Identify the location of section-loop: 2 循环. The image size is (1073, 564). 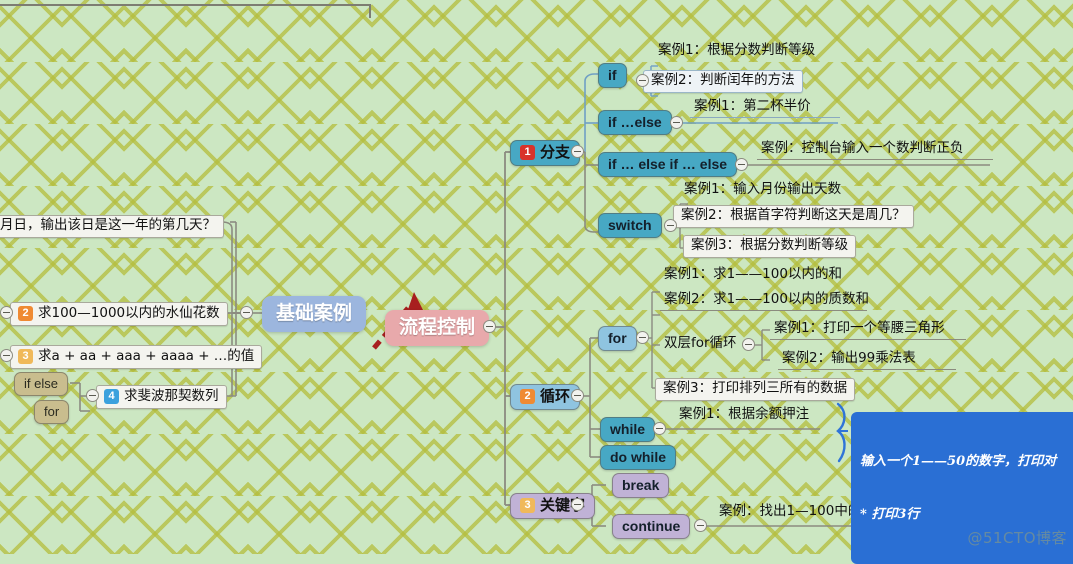
(545, 397).